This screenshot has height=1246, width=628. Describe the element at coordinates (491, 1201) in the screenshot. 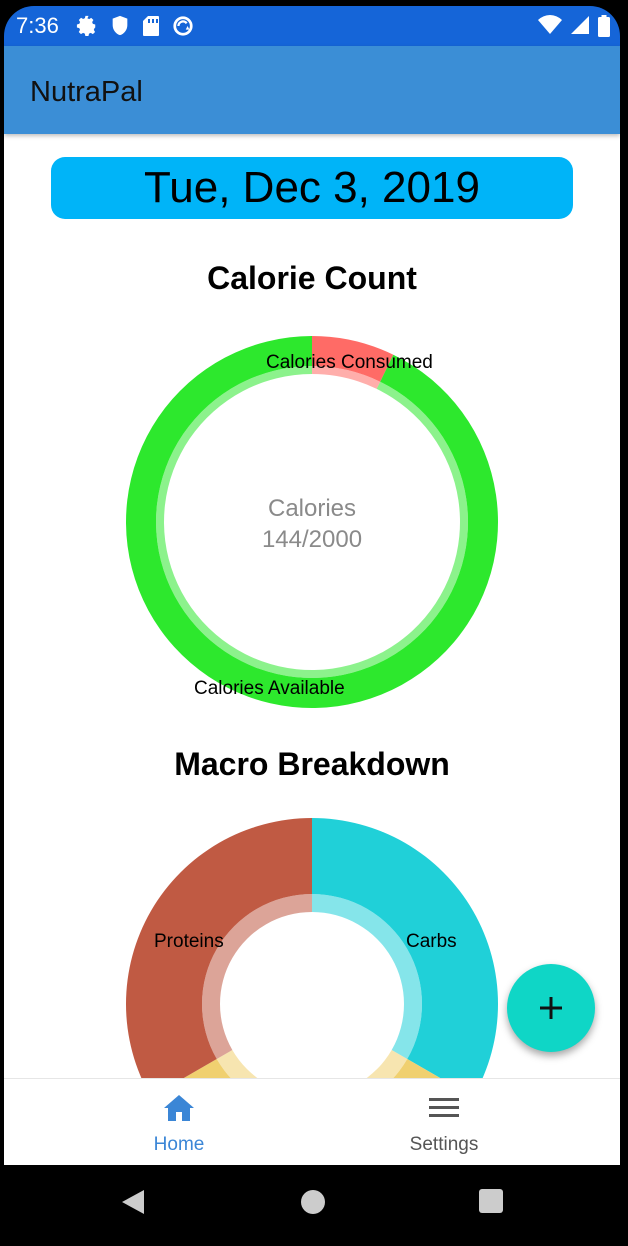

I see `recents-icon` at that location.